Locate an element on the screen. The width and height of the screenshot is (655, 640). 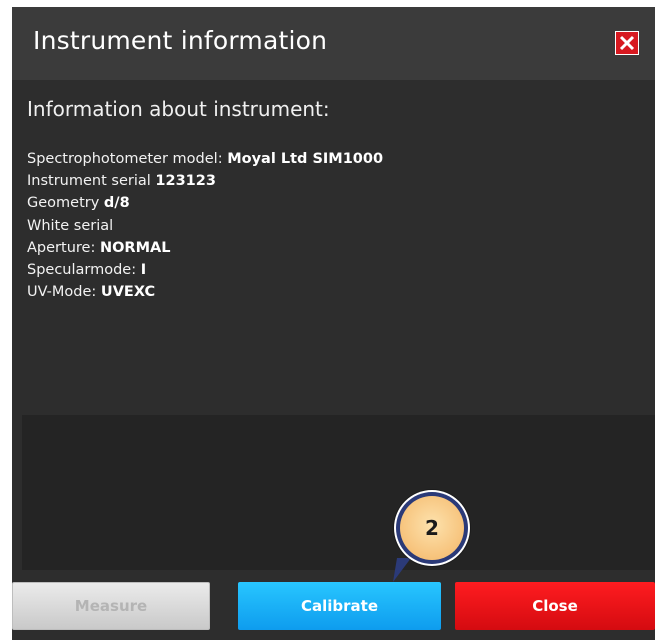
step-marker-badge: 2 is located at coordinates (432, 528).